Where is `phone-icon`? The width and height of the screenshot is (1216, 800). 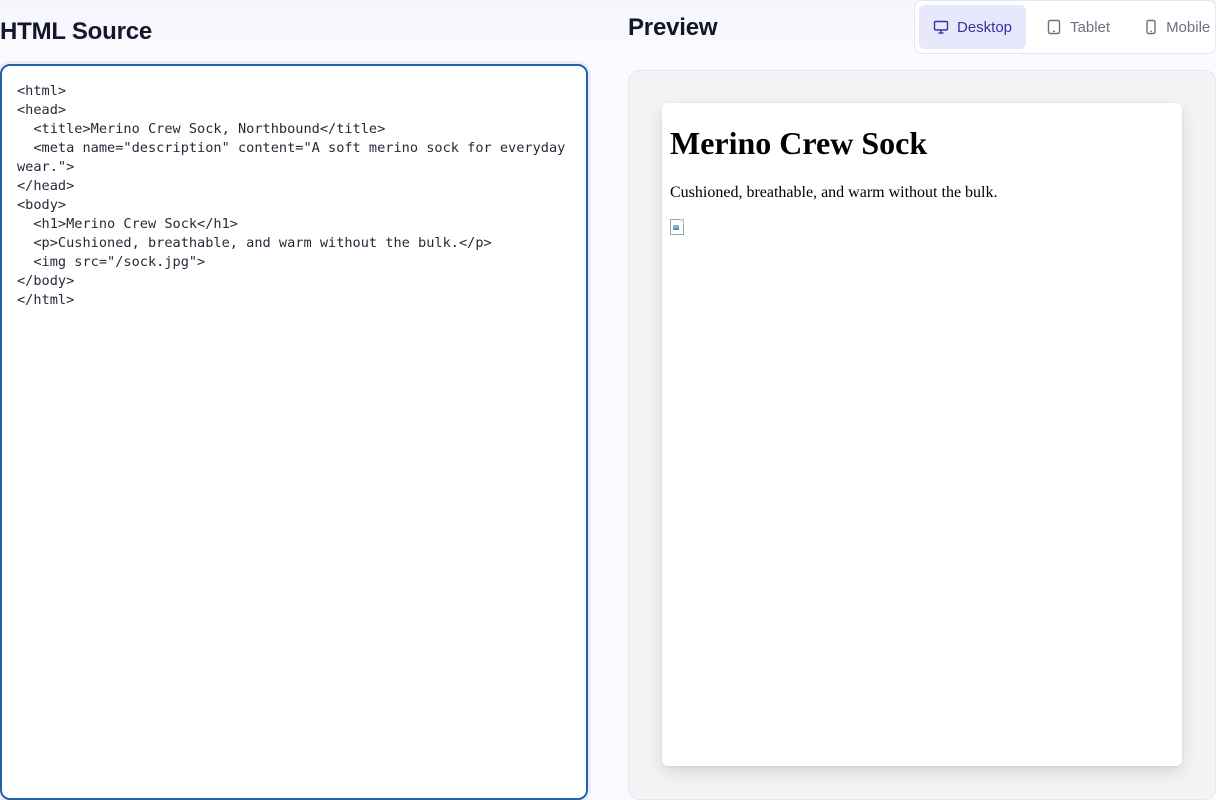
phone-icon is located at coordinates (1151, 27).